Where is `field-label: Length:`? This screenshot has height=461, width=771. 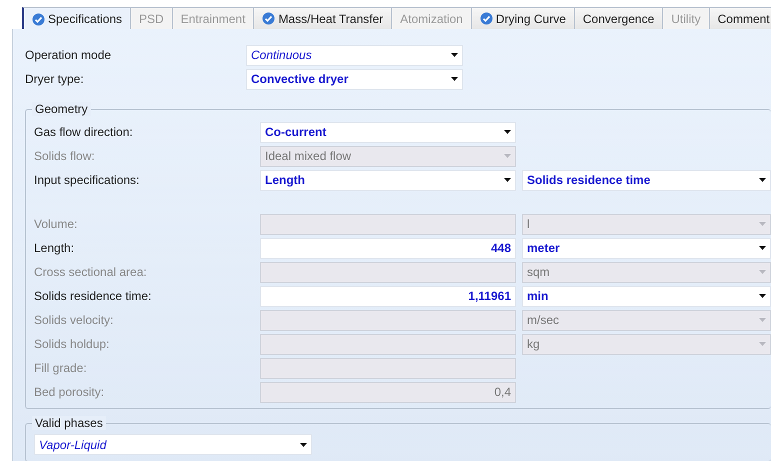 field-label: Length: is located at coordinates (55, 248).